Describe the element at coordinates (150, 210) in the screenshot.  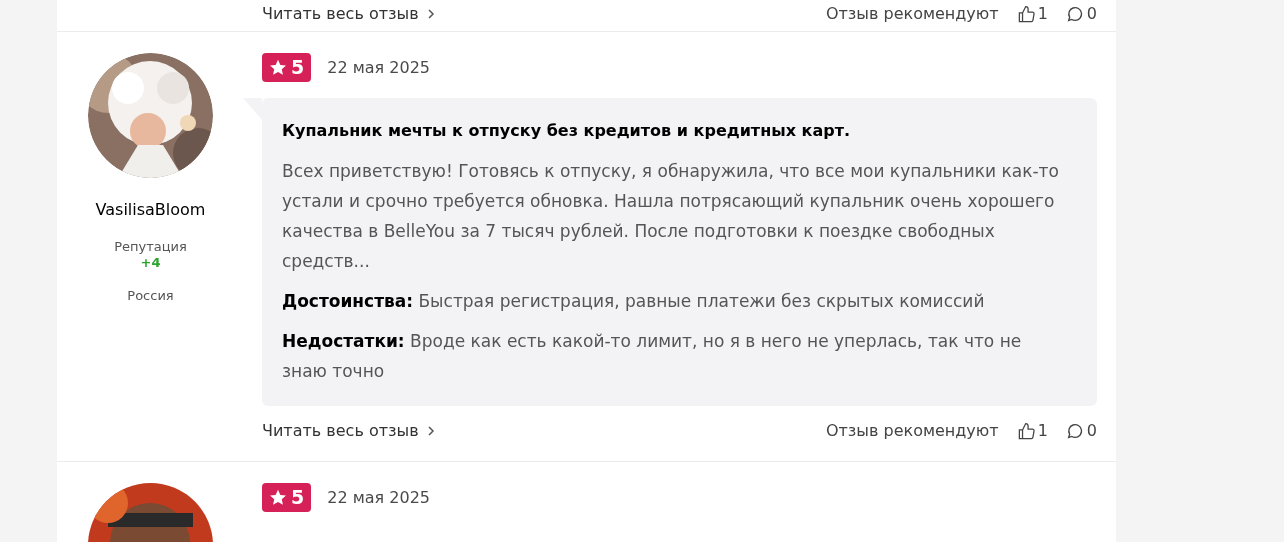
I see `author-name: VasilisaBloom` at that location.